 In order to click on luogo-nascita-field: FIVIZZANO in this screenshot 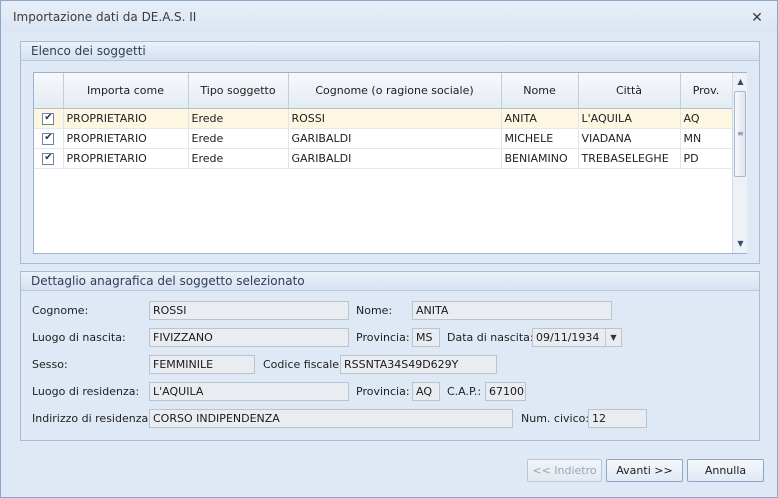, I will do `click(249, 337)`.